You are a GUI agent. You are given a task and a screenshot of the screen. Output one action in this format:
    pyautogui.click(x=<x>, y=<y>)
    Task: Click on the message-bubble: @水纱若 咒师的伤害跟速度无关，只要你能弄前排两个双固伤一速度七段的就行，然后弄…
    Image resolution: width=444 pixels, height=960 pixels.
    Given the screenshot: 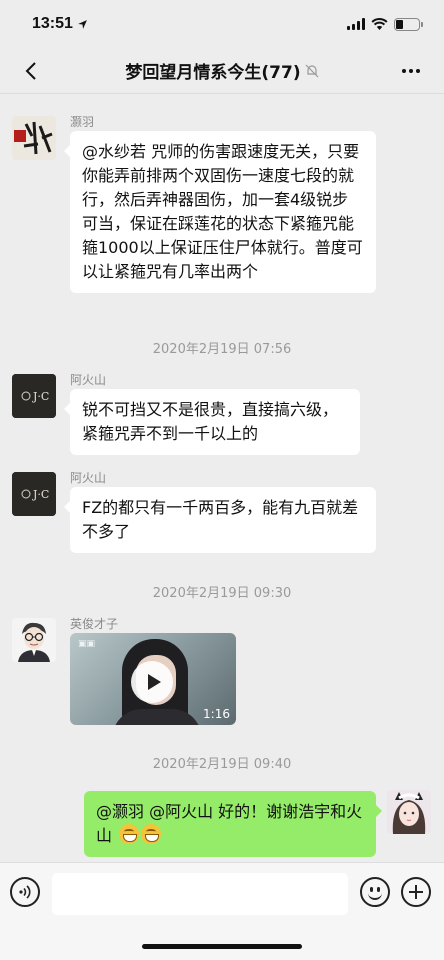 What is the action you would take?
    pyautogui.click(x=220, y=212)
    